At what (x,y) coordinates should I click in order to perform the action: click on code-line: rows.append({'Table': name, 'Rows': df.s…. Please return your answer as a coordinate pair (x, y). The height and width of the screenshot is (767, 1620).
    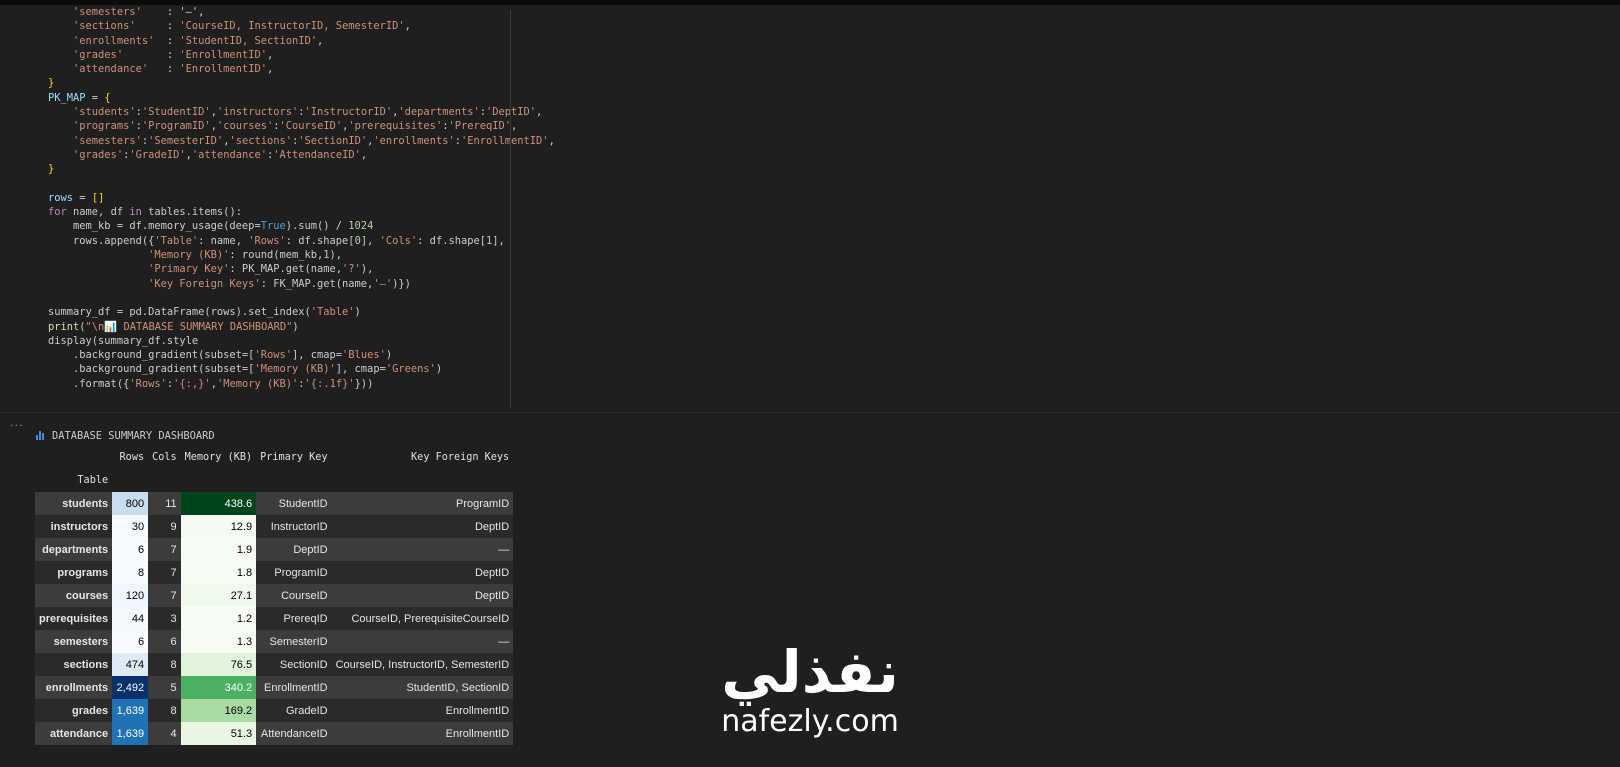
    Looking at the image, I should click on (301, 241).